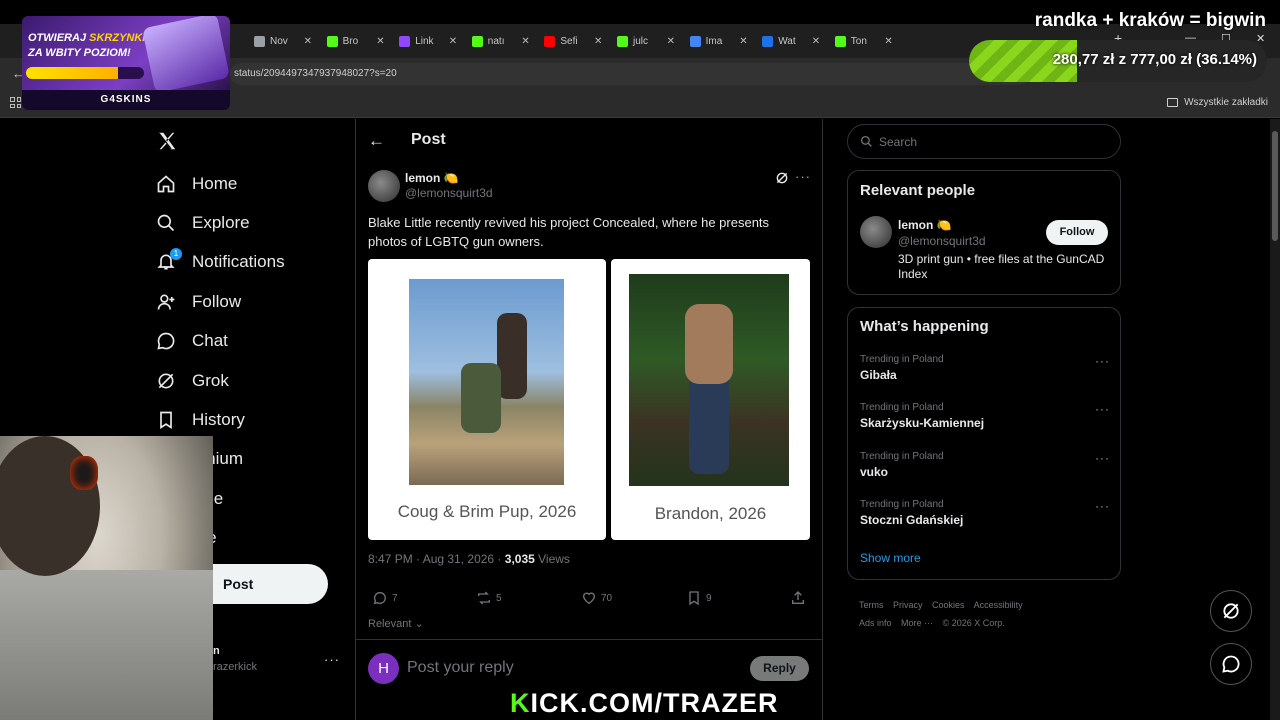 This screenshot has height=720, width=1280. Describe the element at coordinates (185, 55) in the screenshot. I see `chest-icon` at that location.